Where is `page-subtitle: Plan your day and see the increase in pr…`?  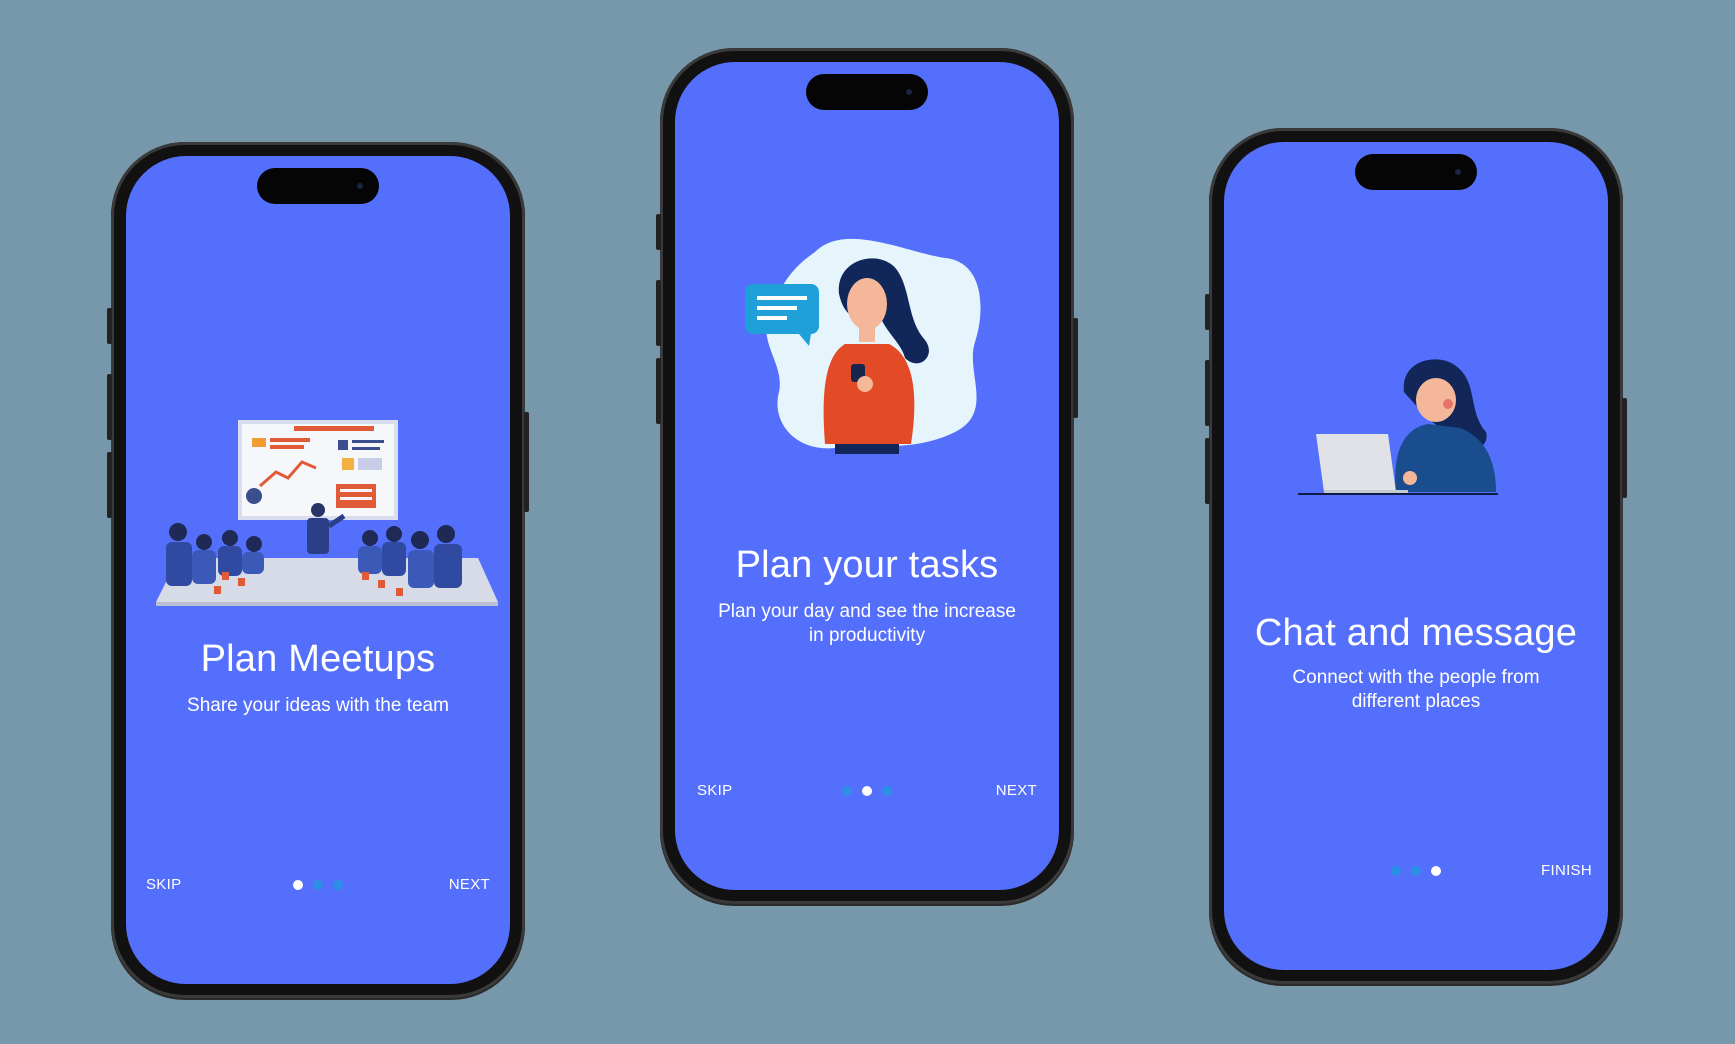
page-subtitle: Plan your day and see the increase in pr… is located at coordinates (867, 623).